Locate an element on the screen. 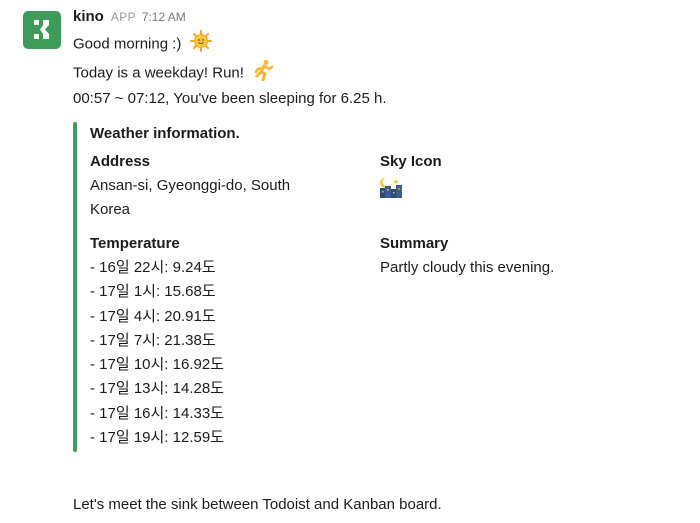 The height and width of the screenshot is (523, 700). weekday-line: Today is a weekday! Run! is located at coordinates (378, 70).